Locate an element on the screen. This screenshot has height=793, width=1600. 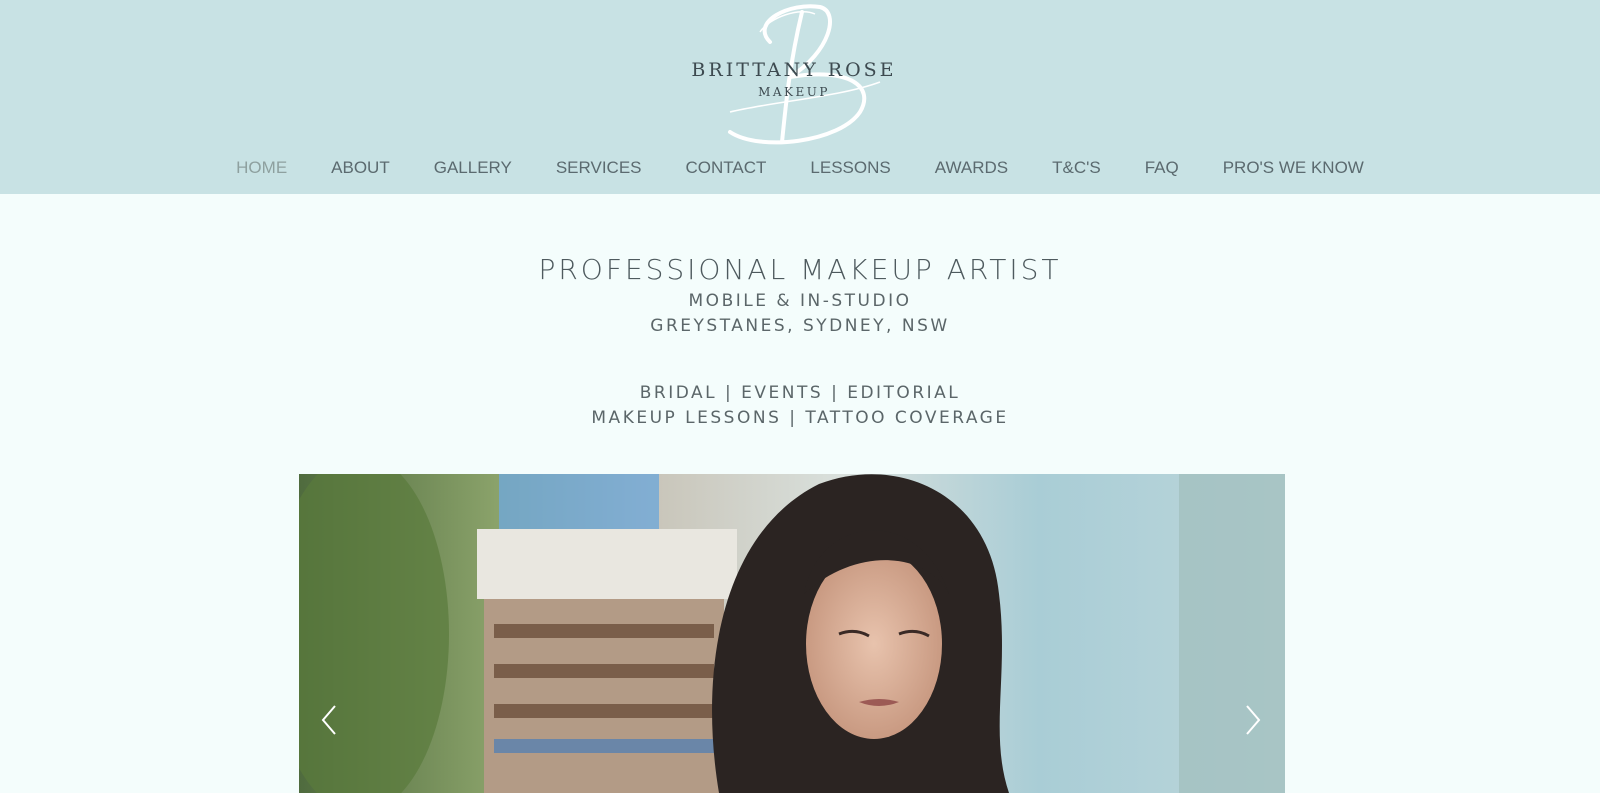
nav-awards: AWARDS is located at coordinates (971, 168).